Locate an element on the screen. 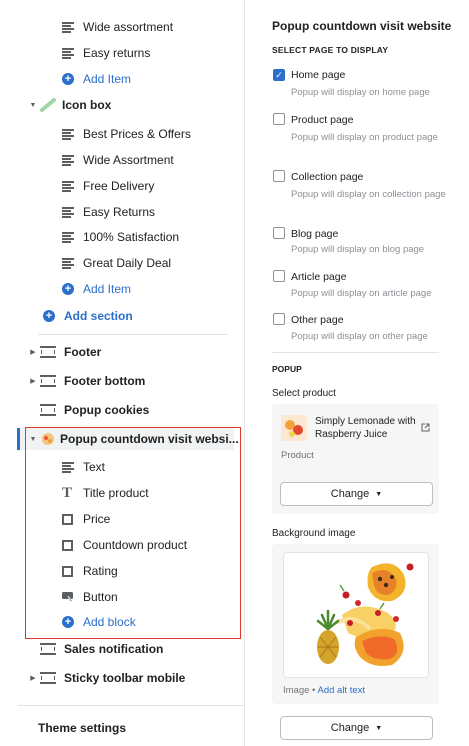  highlight-box is located at coordinates (133, 533).